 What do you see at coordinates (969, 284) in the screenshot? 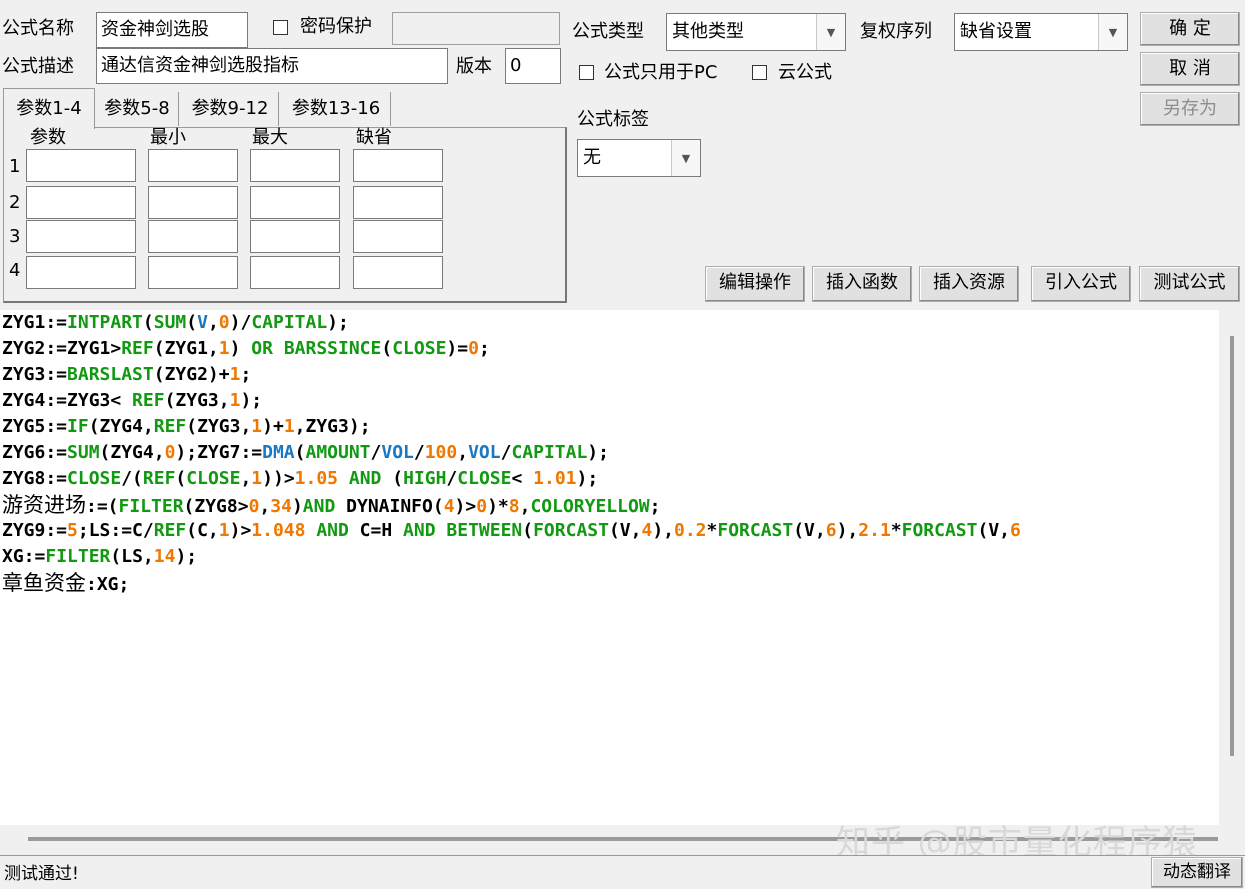
I see `insert-resource-button: 插入资源` at bounding box center [969, 284].